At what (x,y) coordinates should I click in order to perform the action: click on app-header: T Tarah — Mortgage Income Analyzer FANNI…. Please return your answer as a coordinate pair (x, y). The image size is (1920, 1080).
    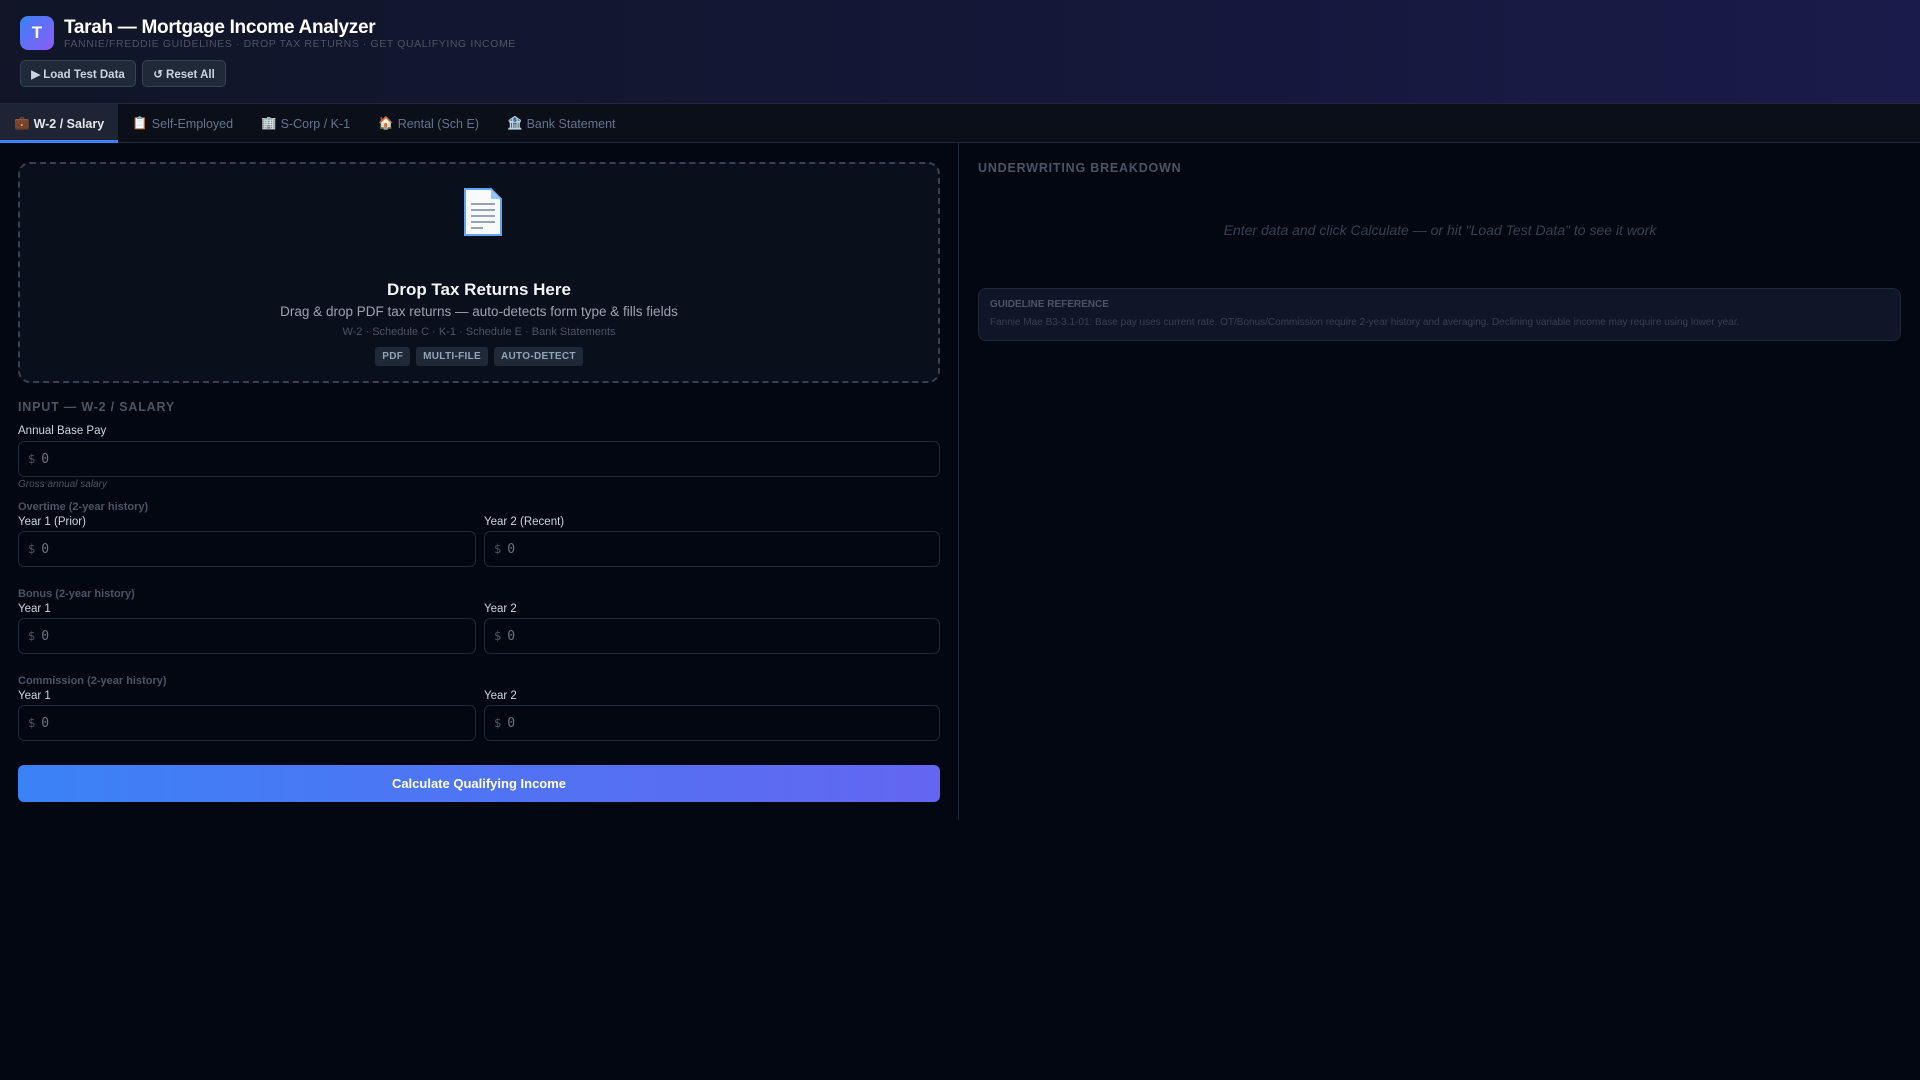
    Looking at the image, I should click on (960, 52).